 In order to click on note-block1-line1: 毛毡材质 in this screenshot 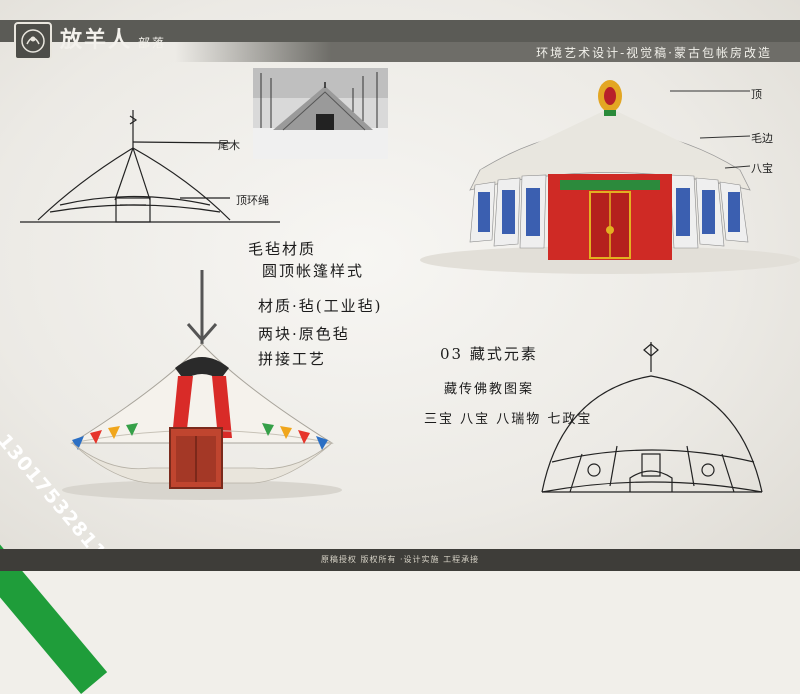, I will do `click(282, 249)`.